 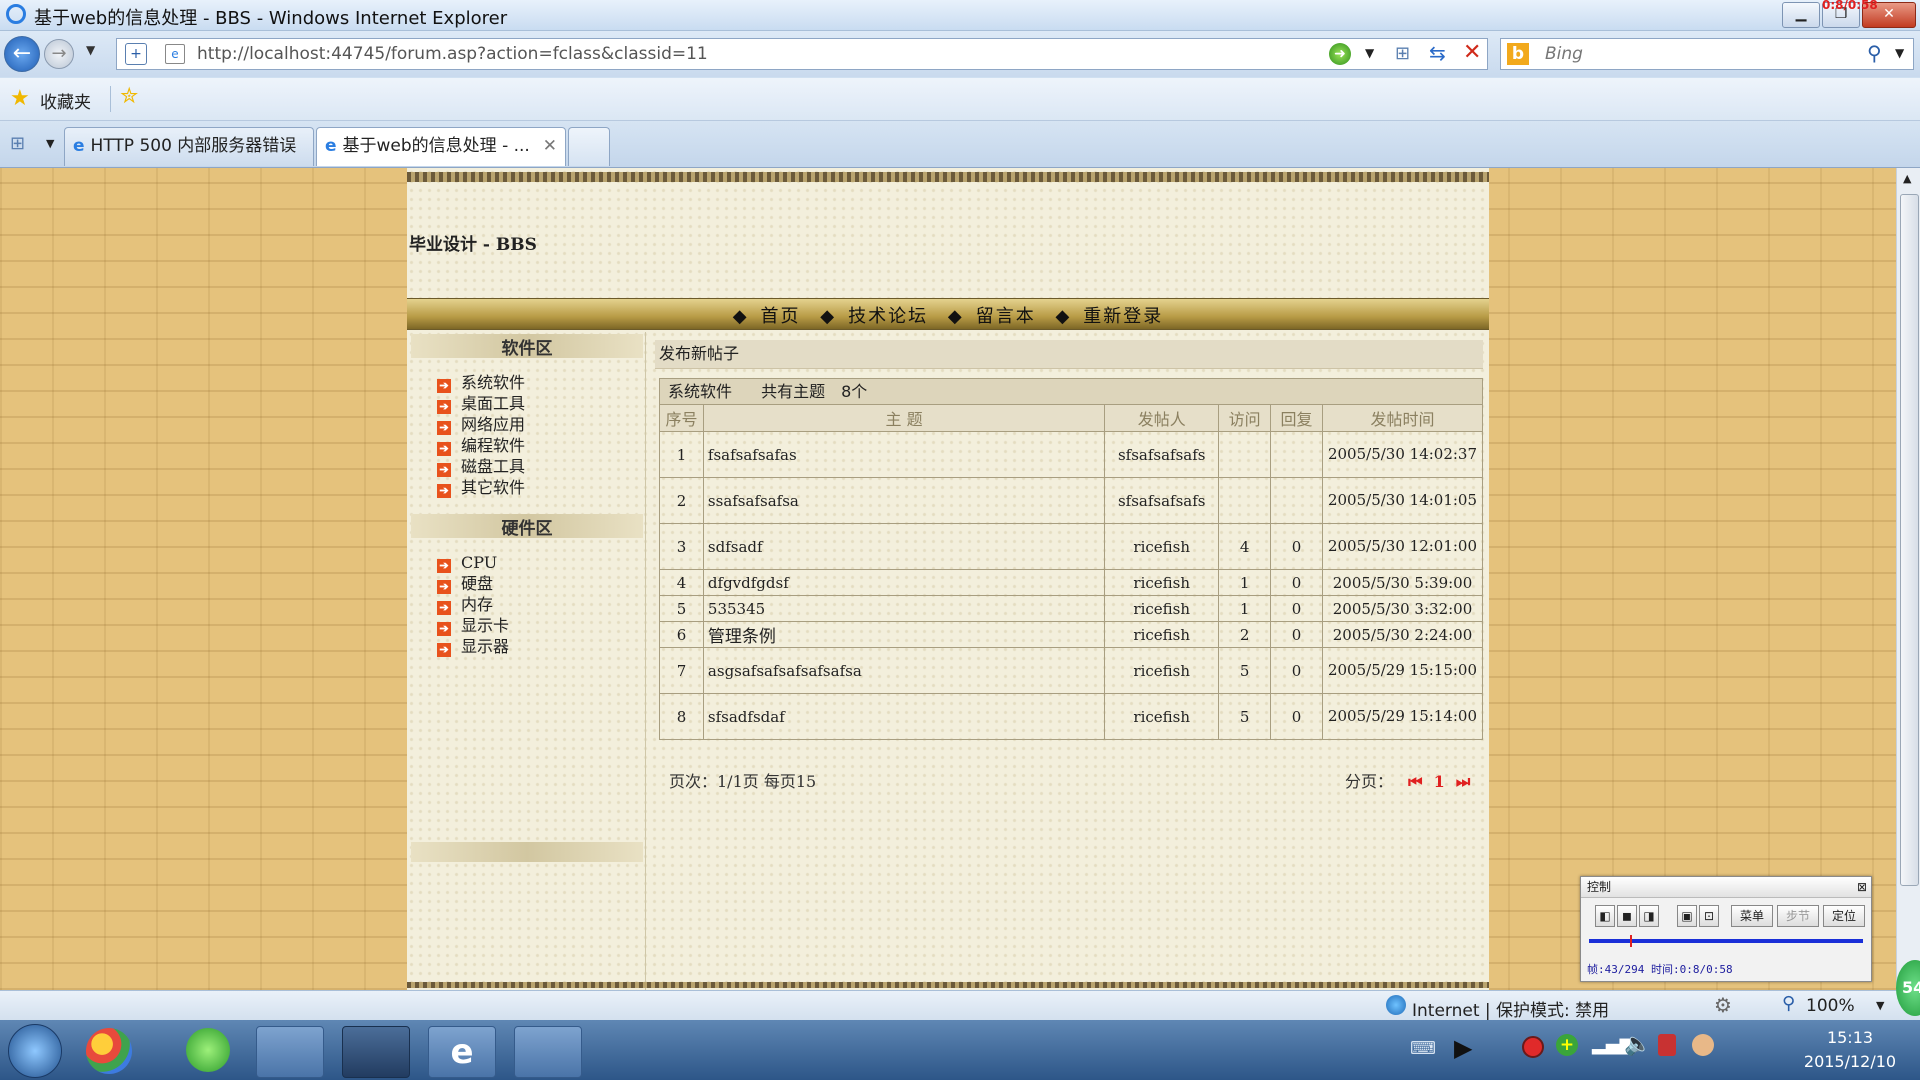 I want to click on control-step-button: 步节, so click(x=1798, y=916).